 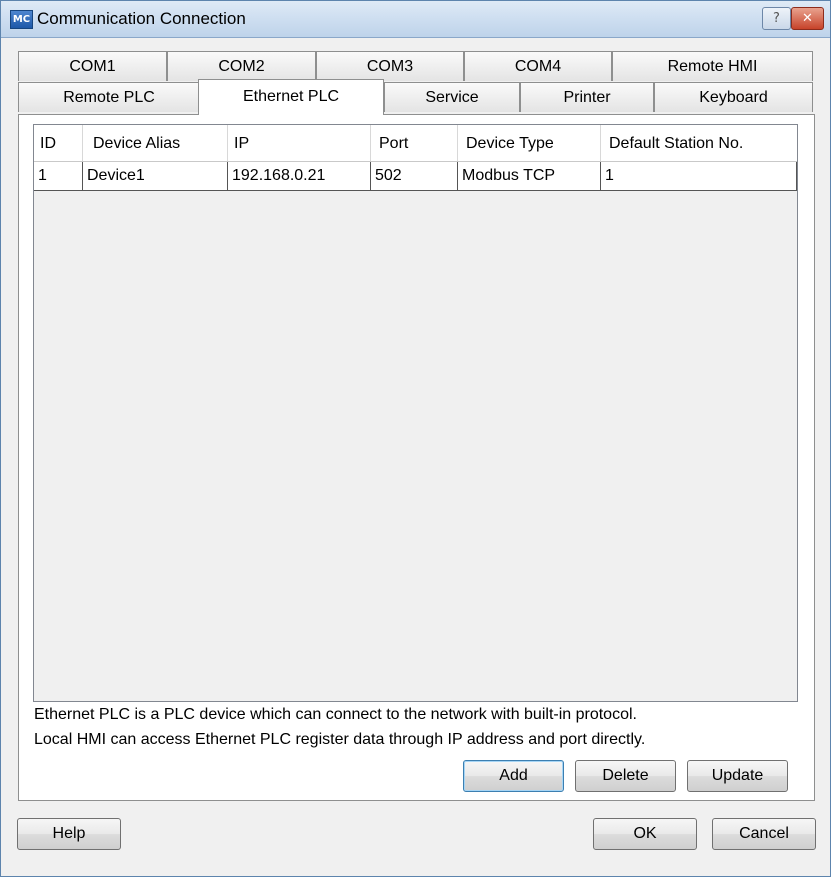 What do you see at coordinates (625, 776) in the screenshot?
I see `delete-button: Delete` at bounding box center [625, 776].